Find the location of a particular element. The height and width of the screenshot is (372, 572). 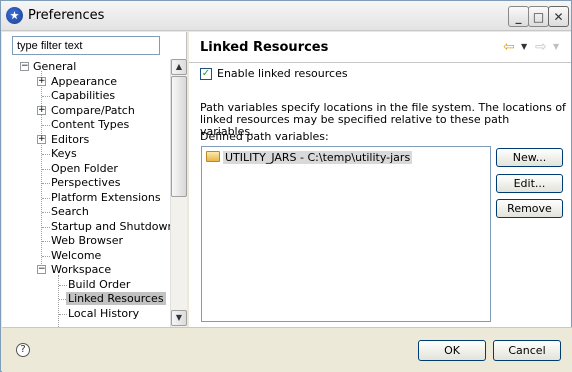

forward-dropdown-icon: ▼ is located at coordinates (556, 46).